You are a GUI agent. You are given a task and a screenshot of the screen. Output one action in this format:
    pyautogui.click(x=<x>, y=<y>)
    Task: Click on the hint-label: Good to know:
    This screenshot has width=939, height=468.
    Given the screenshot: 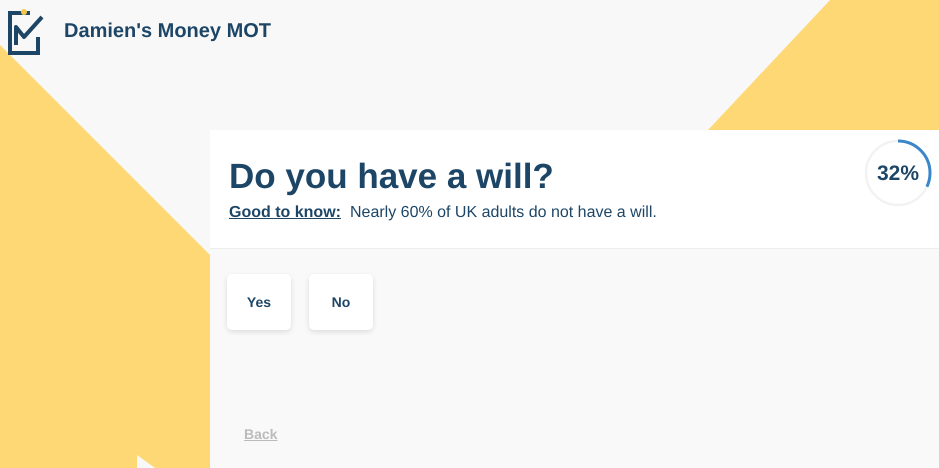 What is the action you would take?
    pyautogui.click(x=285, y=213)
    